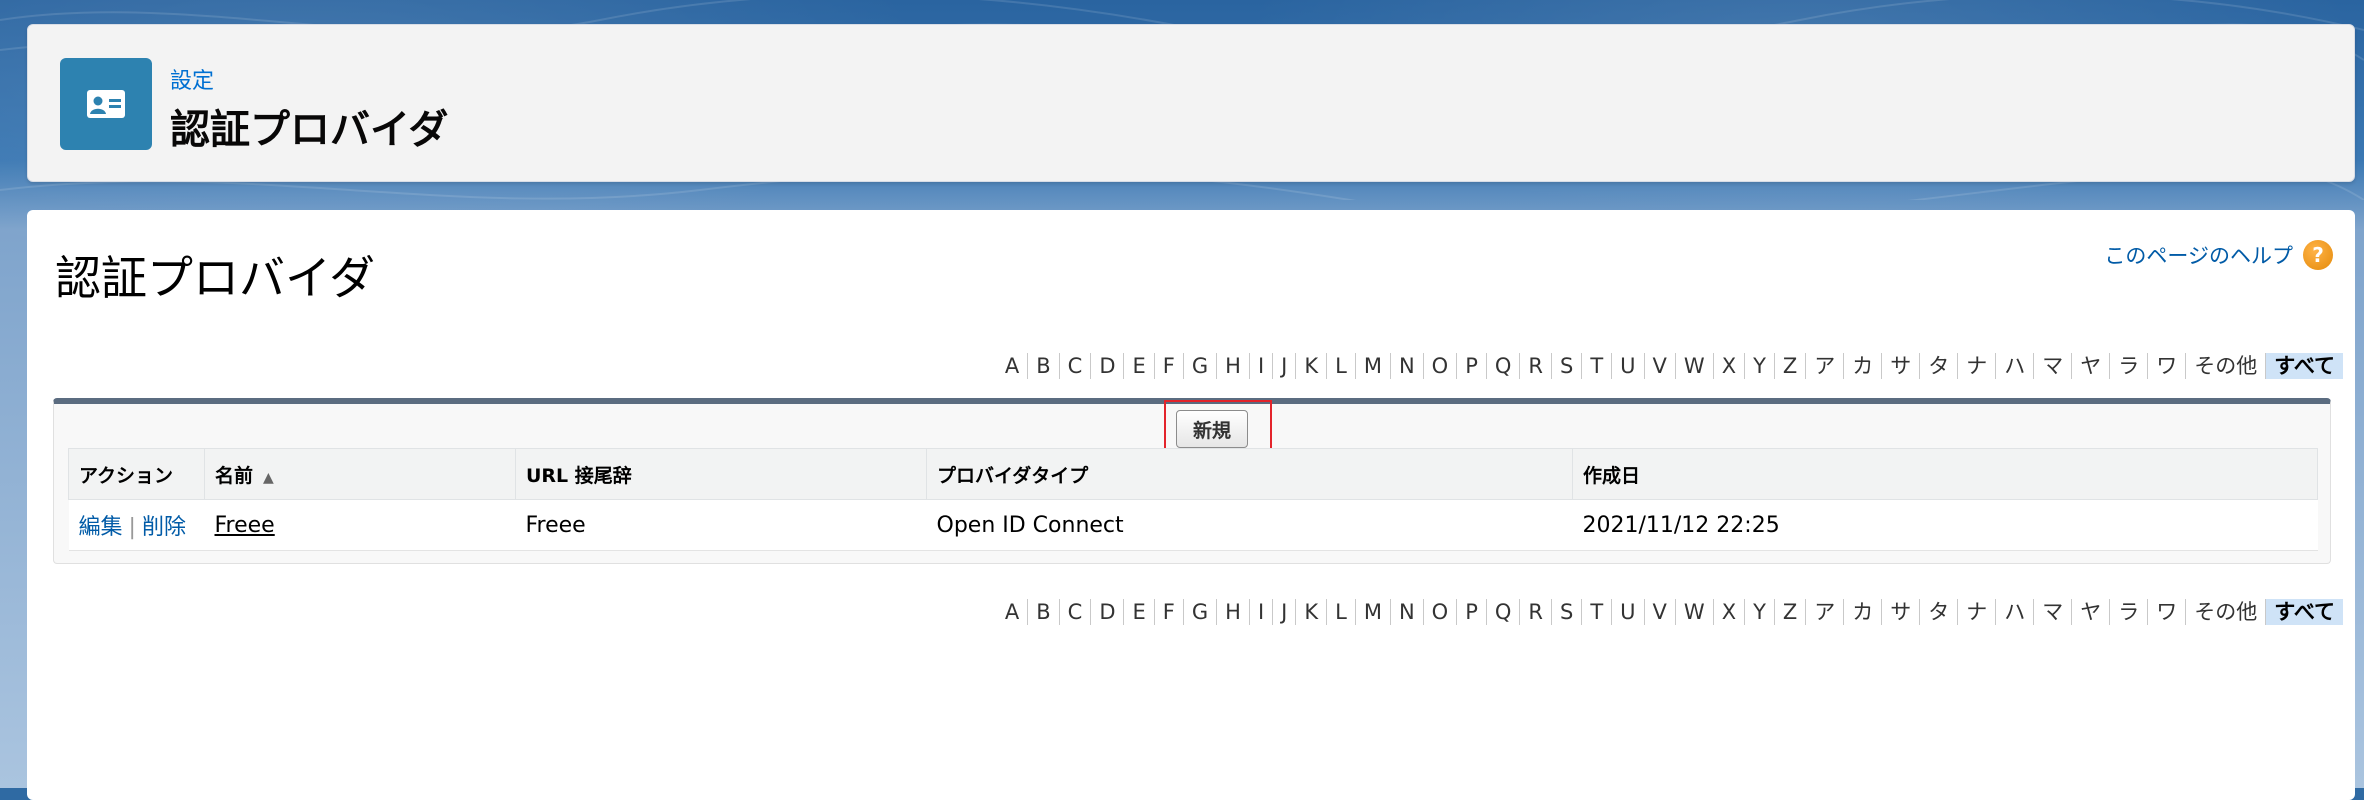 This screenshot has width=2364, height=800. I want to click on table-header-row: アクション 名前 ▲ URL 接尾辞 プロバイダタイプ 作成日, so click(1193, 474).